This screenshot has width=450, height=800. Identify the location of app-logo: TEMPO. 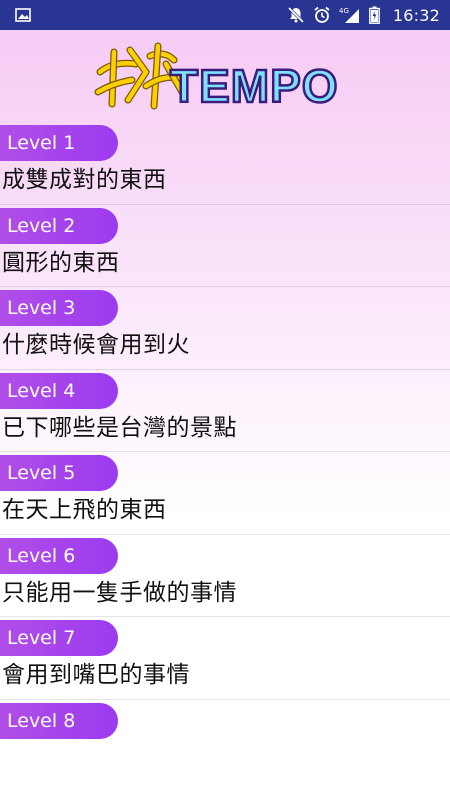
(227, 78).